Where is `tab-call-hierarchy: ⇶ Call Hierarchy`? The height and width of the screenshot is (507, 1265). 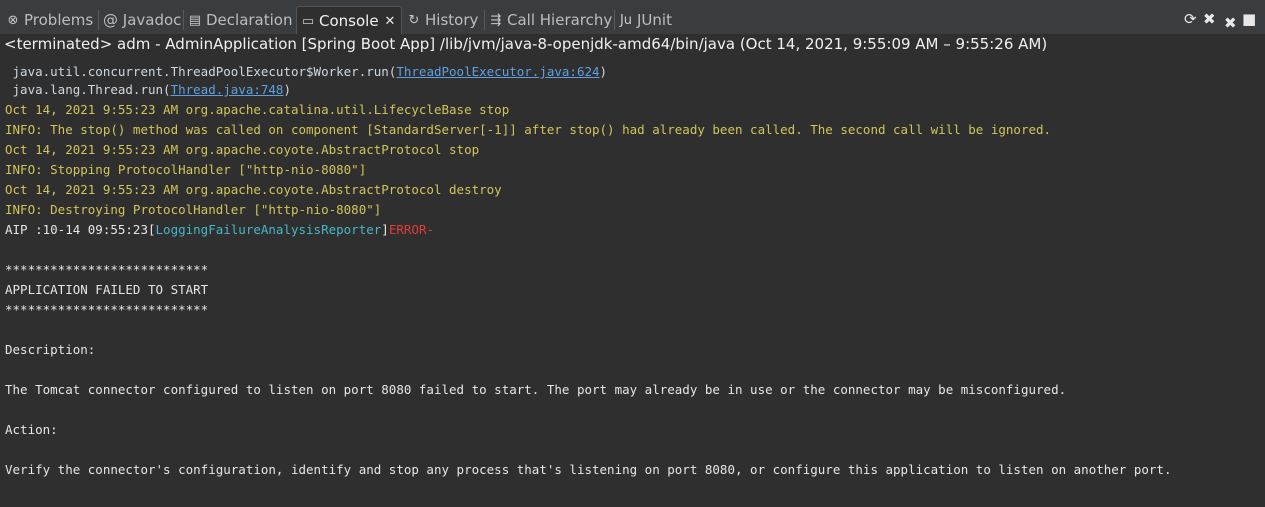
tab-call-hierarchy: ⇶ Call Hierarchy is located at coordinates (551, 20).